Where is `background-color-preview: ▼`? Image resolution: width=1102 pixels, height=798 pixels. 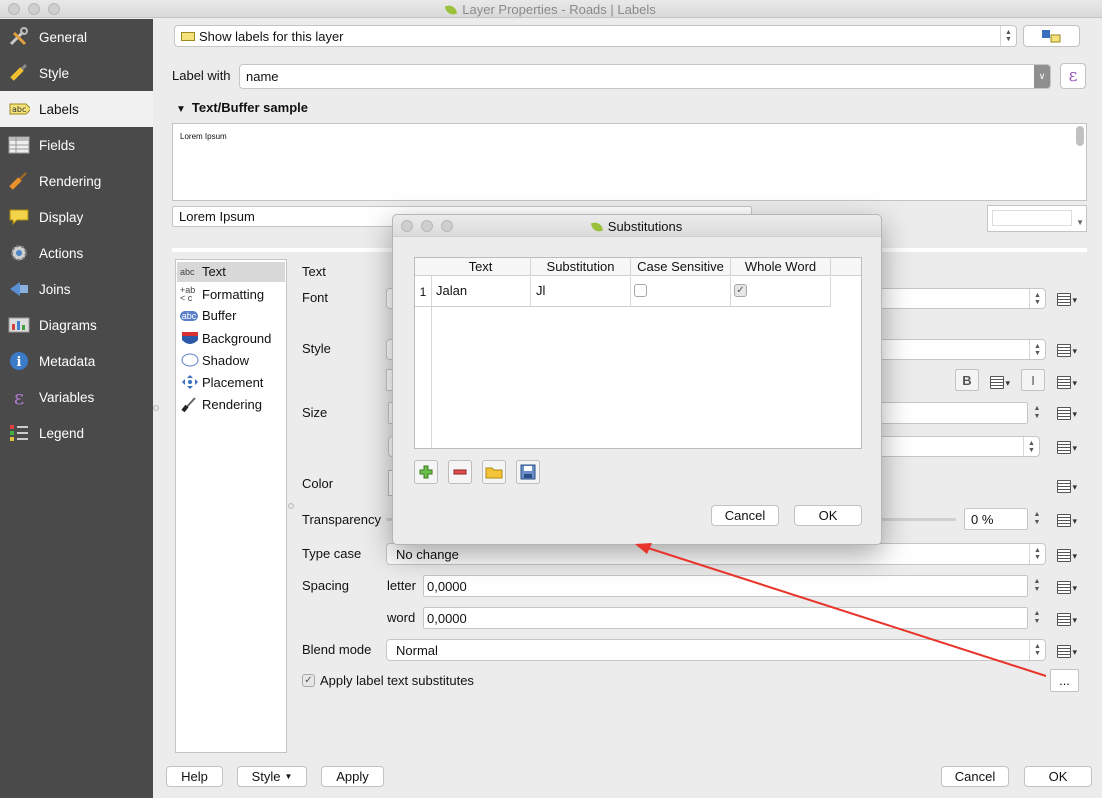
background-color-preview: ▼ is located at coordinates (1037, 218).